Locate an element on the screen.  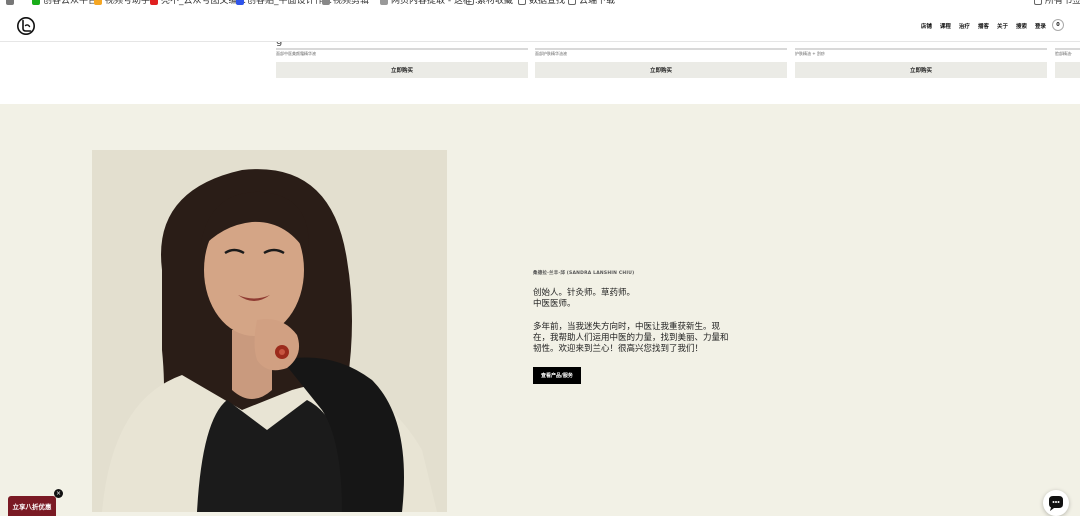
founder-roles: 创始人。针灸师。草药师。 中医医师。 is located at coordinates (633, 299).